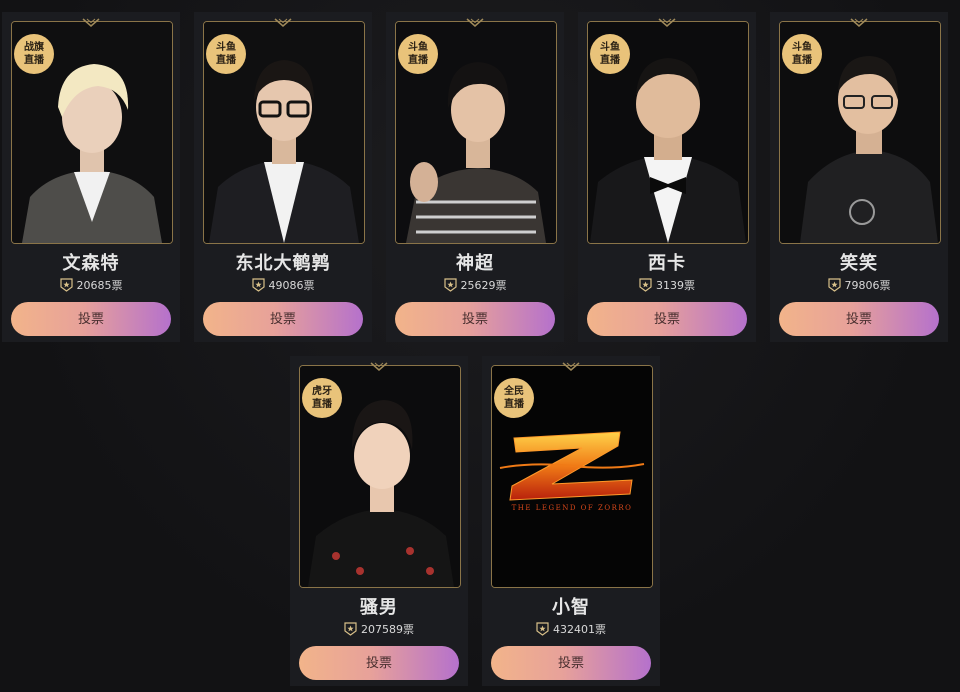 The height and width of the screenshot is (692, 960). I want to click on candidate-name: 东北大鹌鹑, so click(283, 263).